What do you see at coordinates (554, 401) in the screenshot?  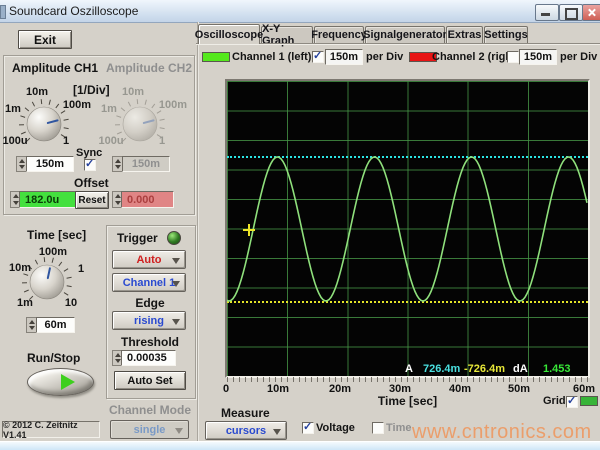 I see `grid-label: Grid` at bounding box center [554, 401].